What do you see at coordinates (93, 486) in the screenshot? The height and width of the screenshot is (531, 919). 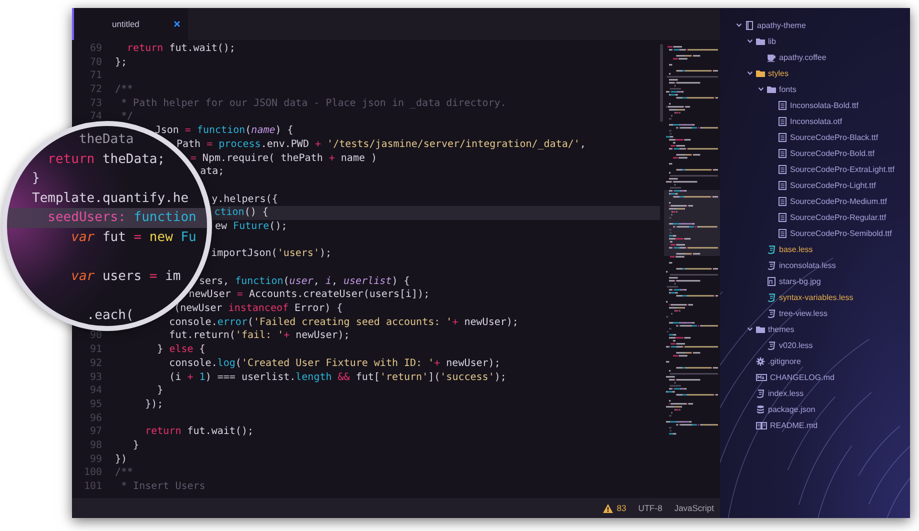 I see `line-number: 101` at bounding box center [93, 486].